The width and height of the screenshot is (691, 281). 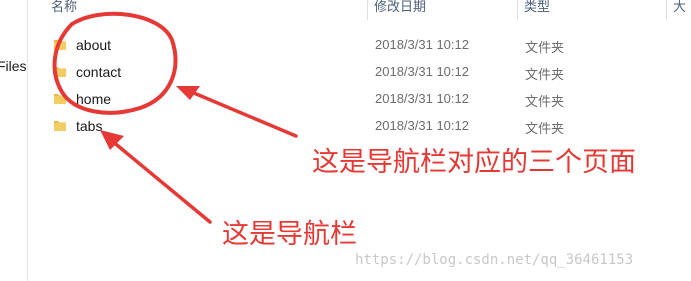 What do you see at coordinates (239, 112) in the screenshot?
I see `arrow-shaft-to-circle` at bounding box center [239, 112].